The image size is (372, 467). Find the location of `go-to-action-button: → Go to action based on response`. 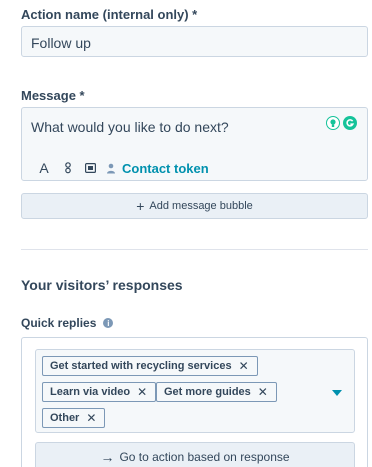

go-to-action-button: → Go to action based on response is located at coordinates (195, 454).